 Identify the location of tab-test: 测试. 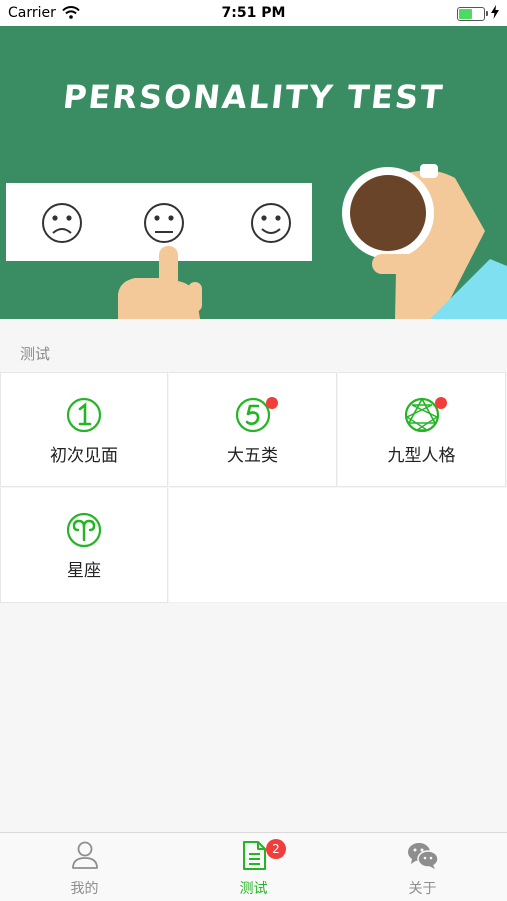
(253, 867).